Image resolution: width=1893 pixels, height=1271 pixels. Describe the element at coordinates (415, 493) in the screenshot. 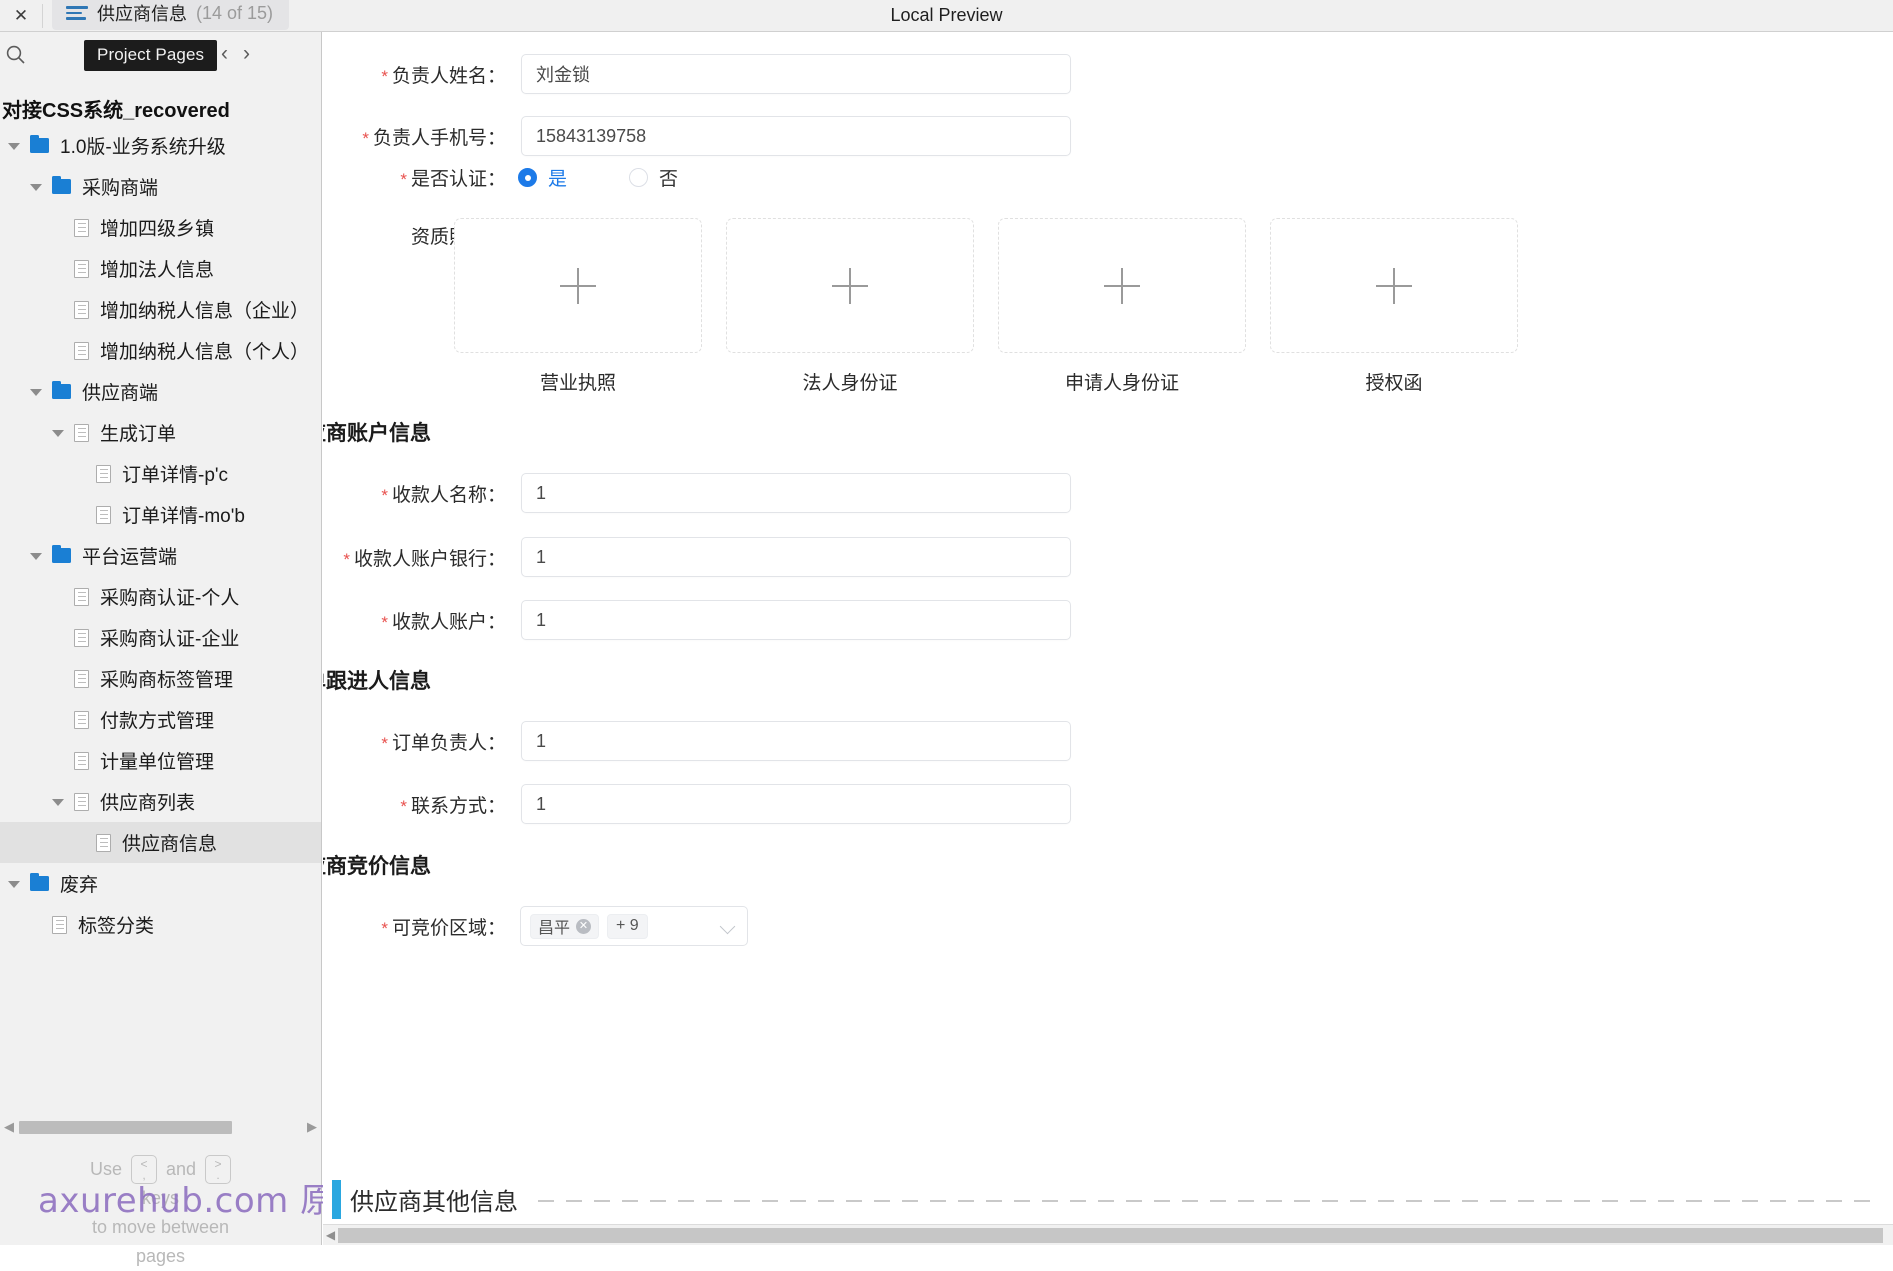

I see `field-label: * 收款人名称：` at that location.